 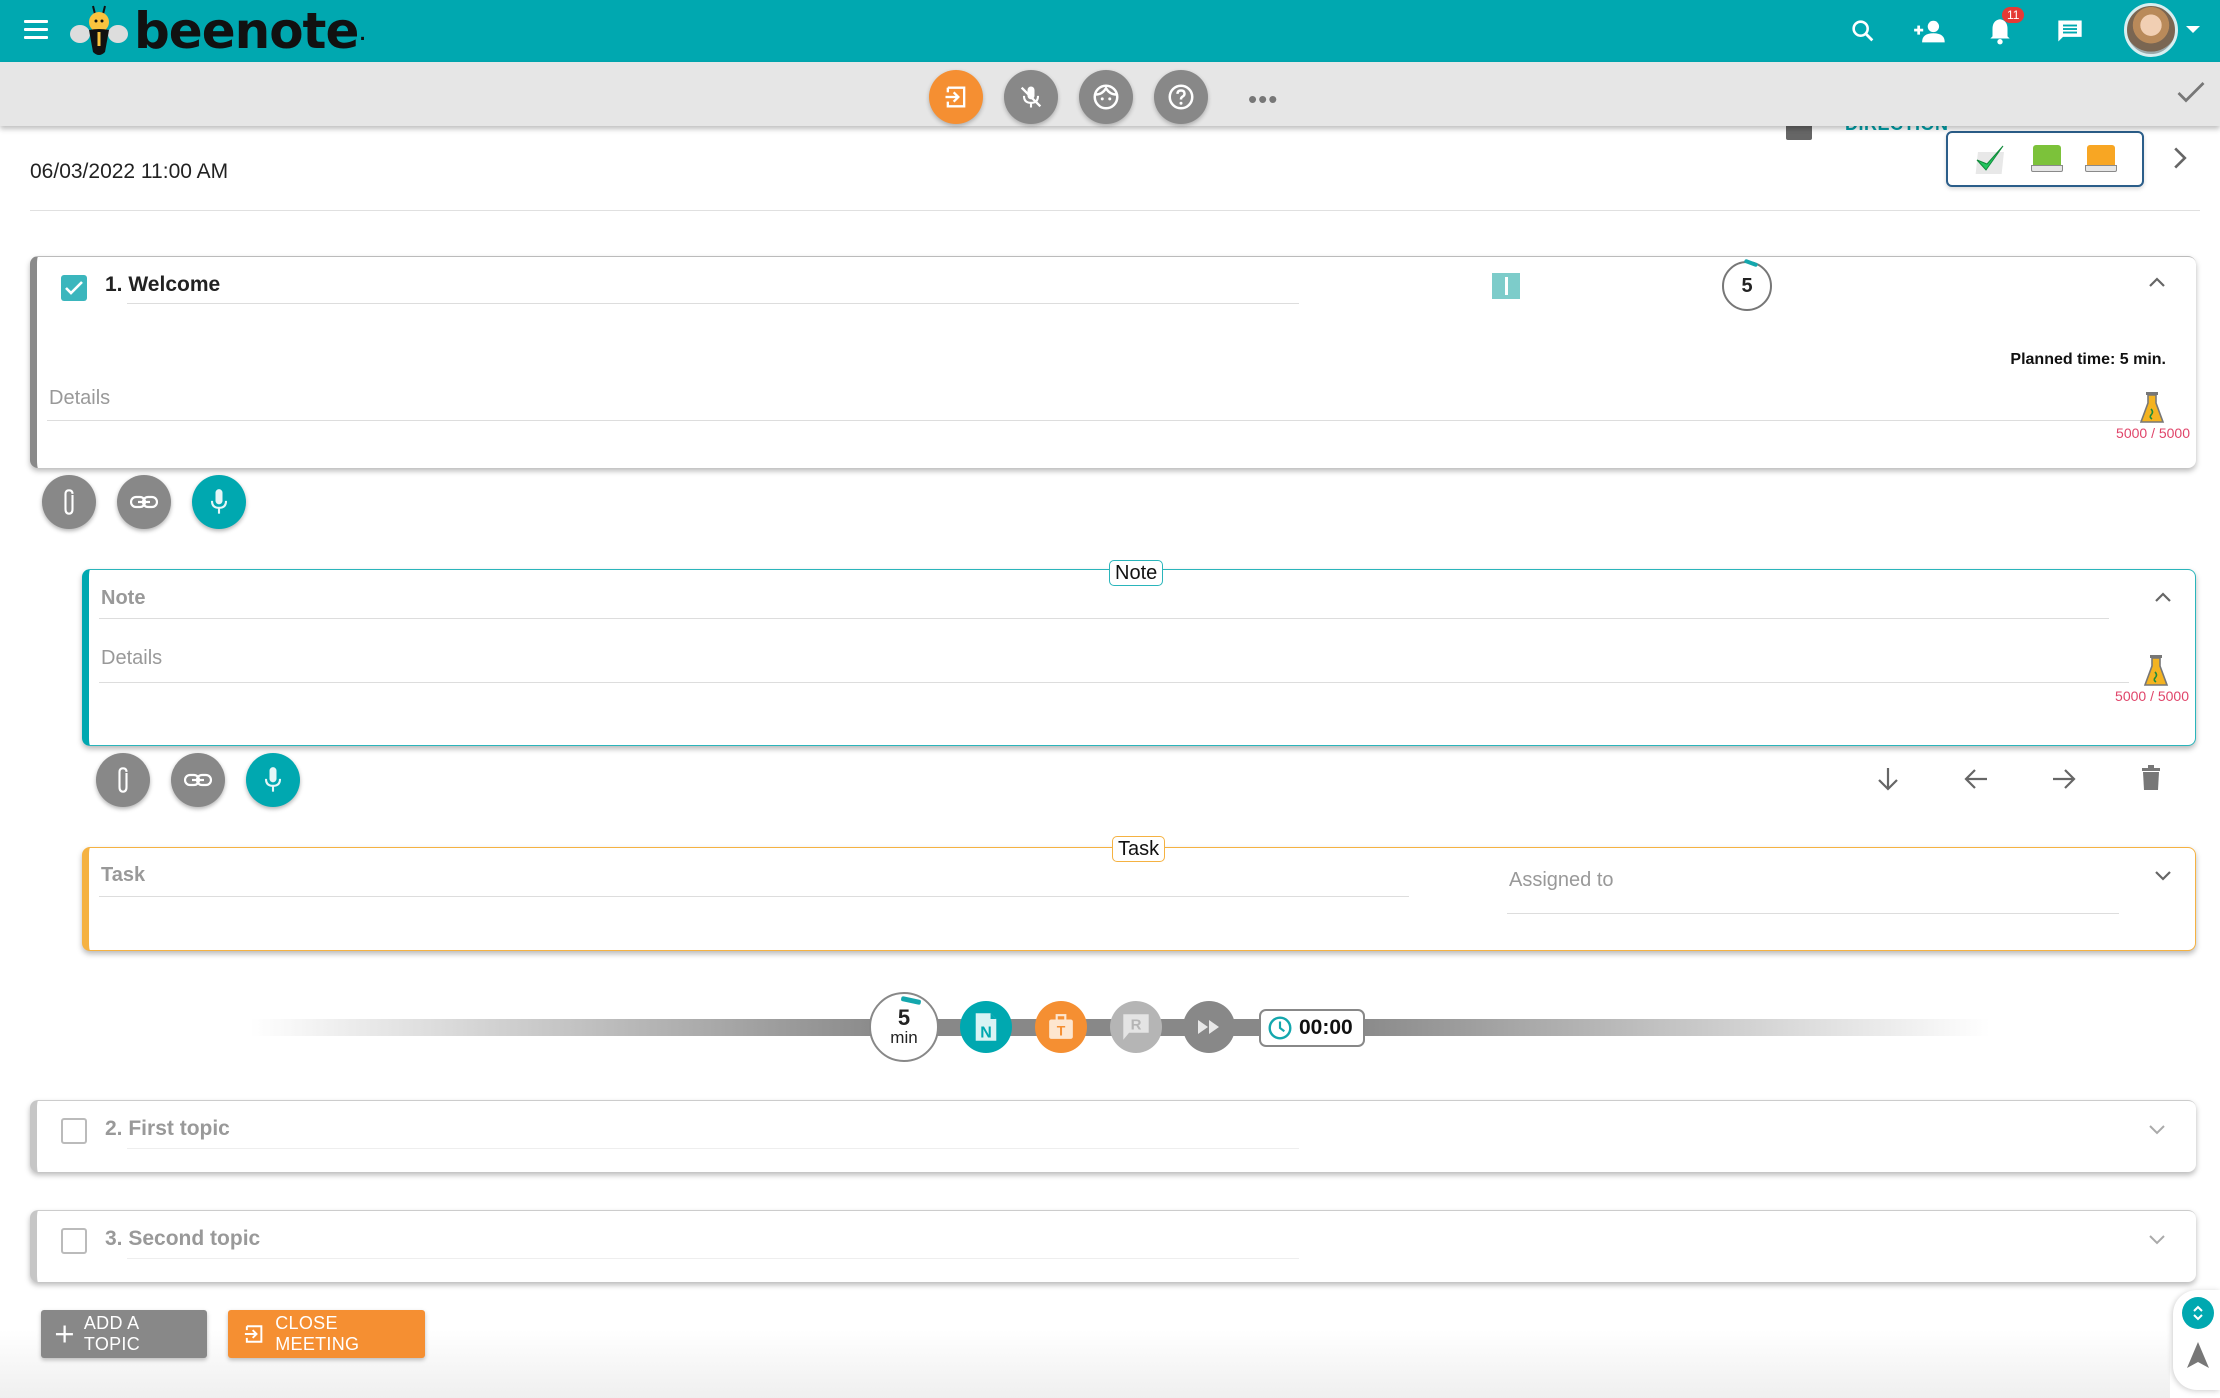 I want to click on help-button, so click(x=1181, y=97).